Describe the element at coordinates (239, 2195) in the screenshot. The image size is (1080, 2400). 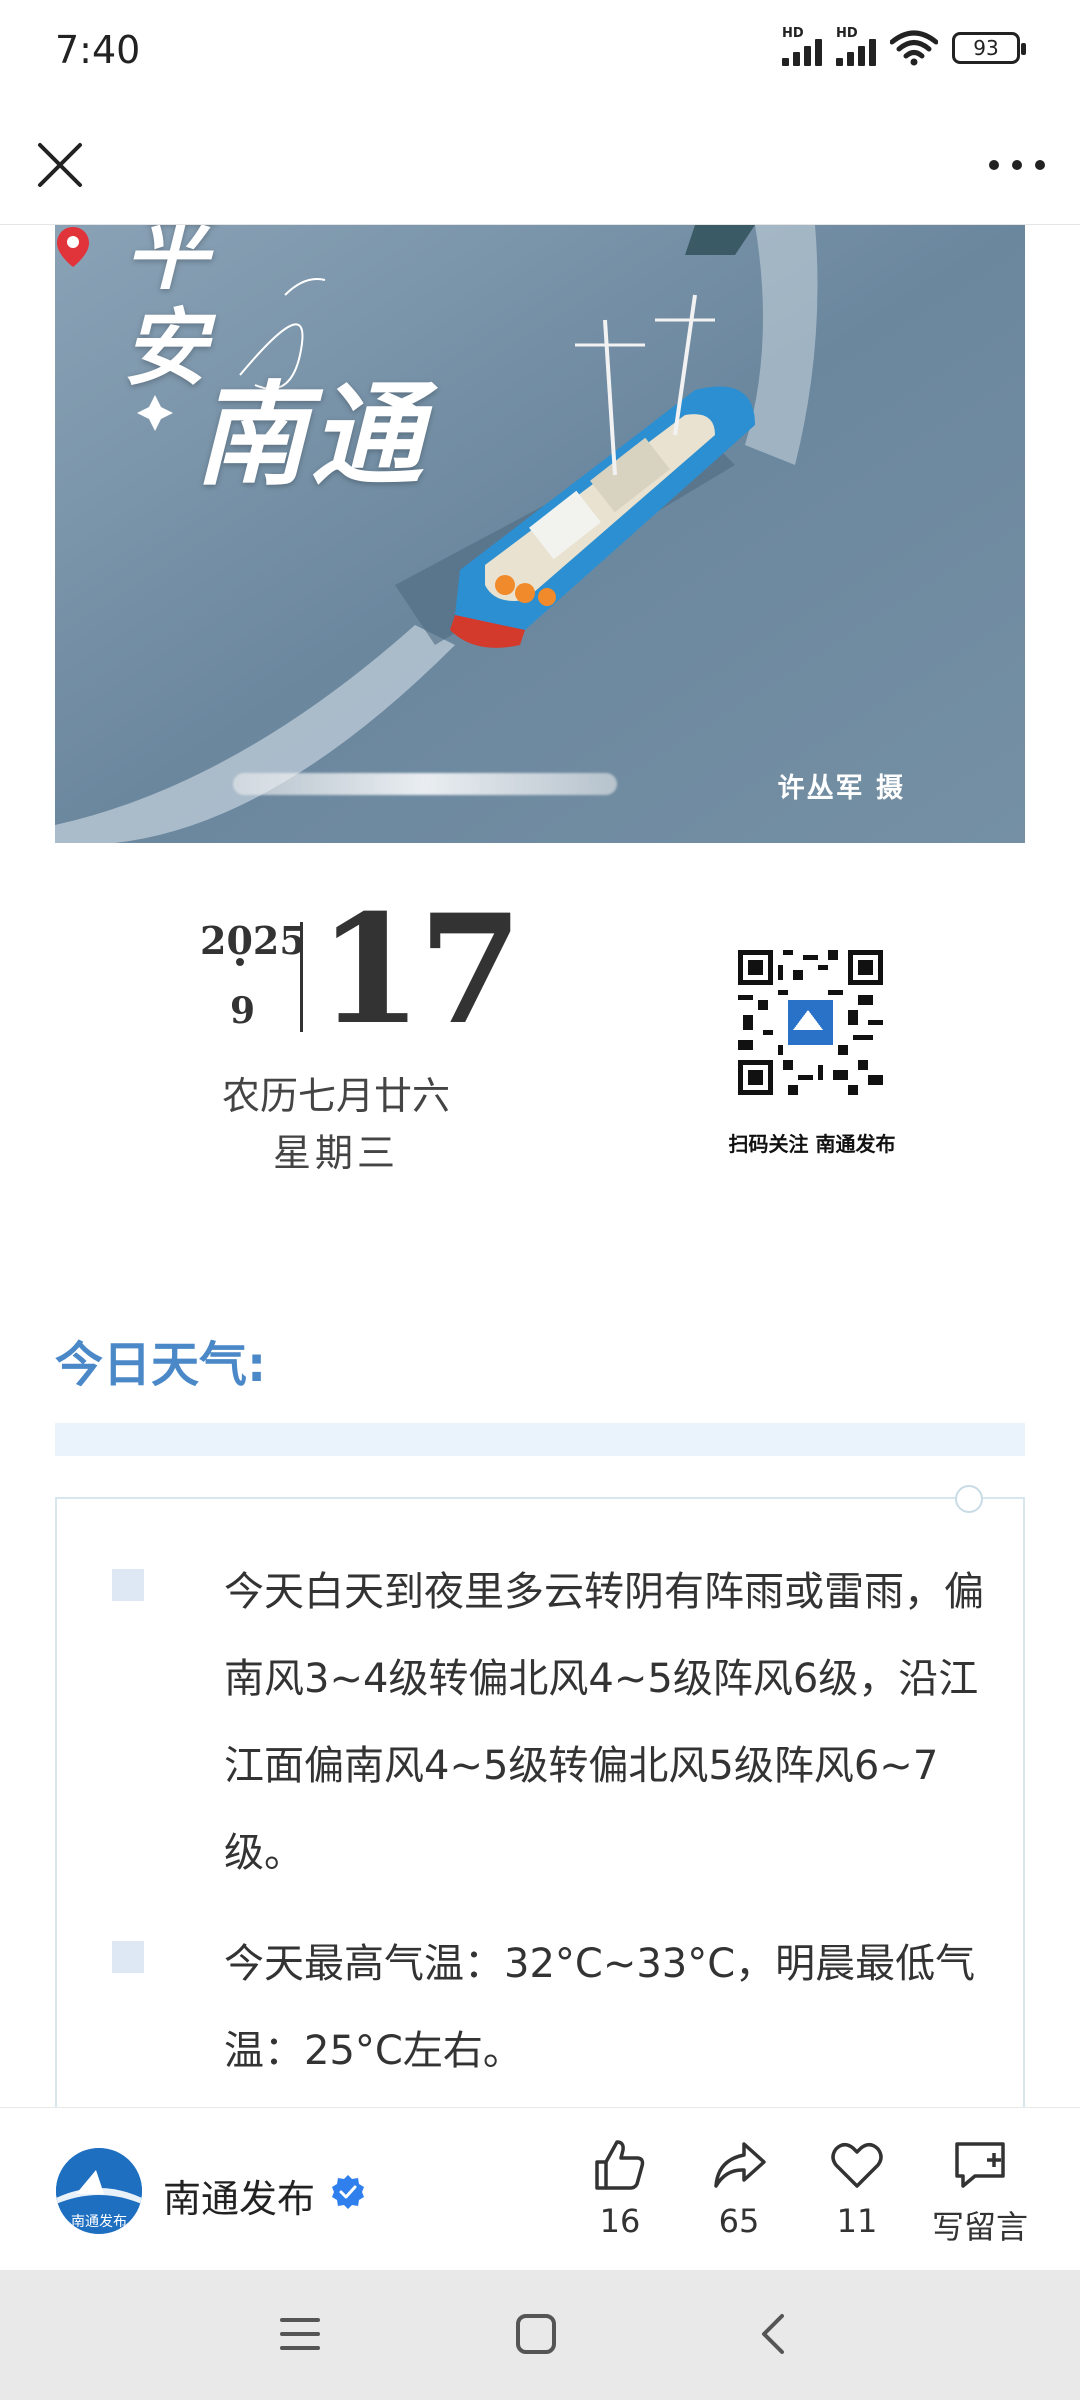
I see `account-name: 南通发布` at that location.